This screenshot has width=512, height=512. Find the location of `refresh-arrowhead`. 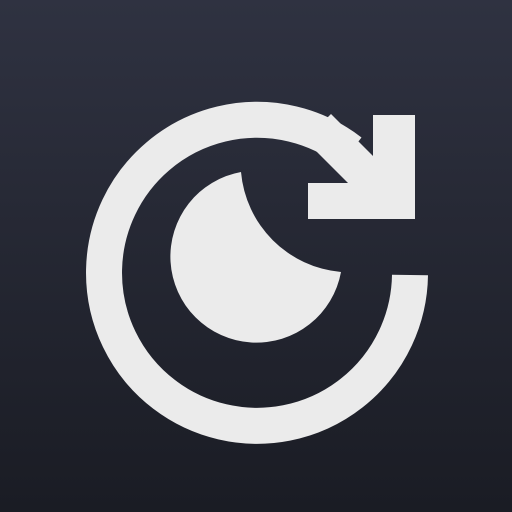

refresh-arrowhead is located at coordinates (360, 166).